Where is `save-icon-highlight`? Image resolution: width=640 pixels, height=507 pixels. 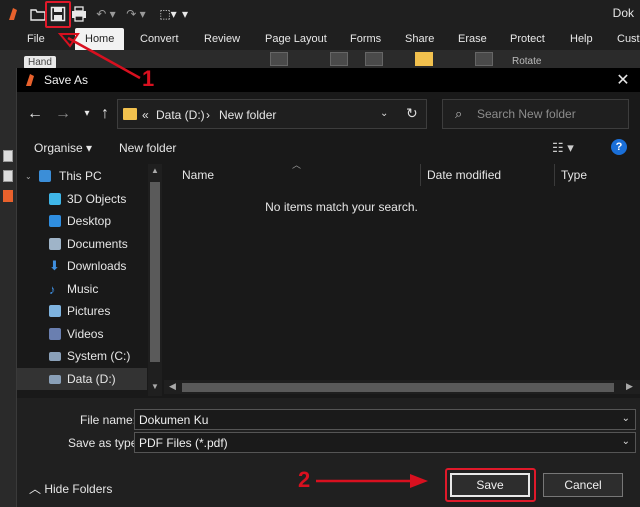
save-icon-highlight is located at coordinates (58, 14).